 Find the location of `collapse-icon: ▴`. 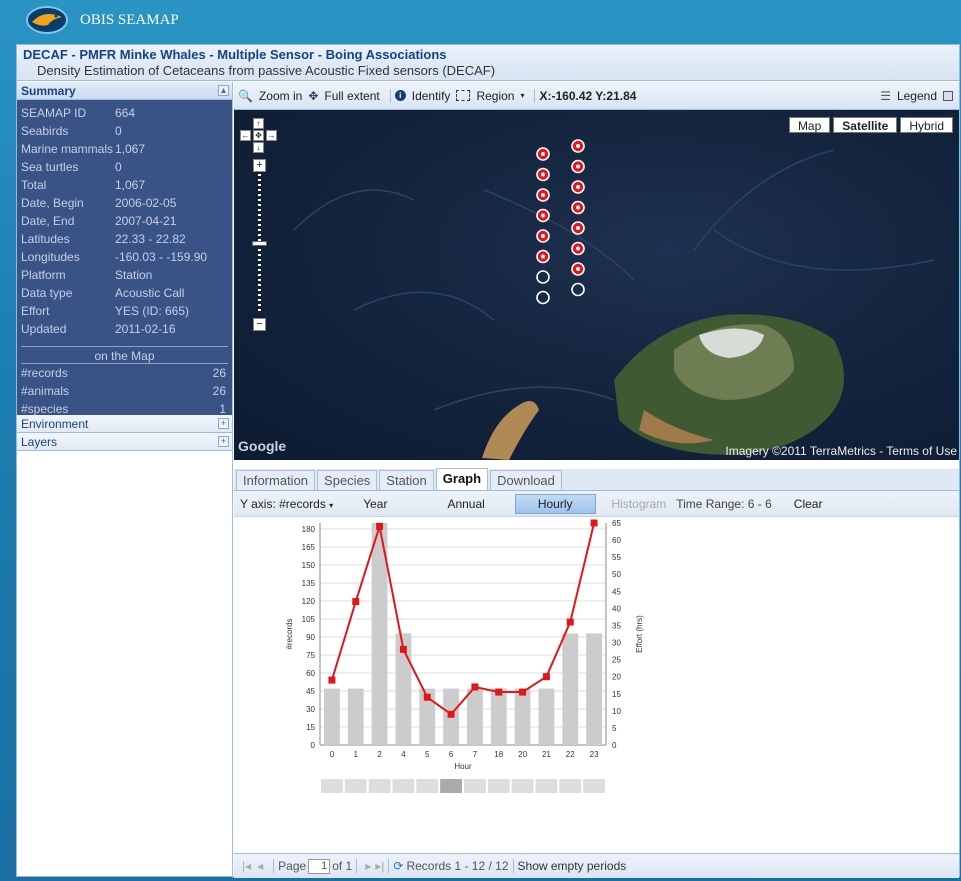

collapse-icon: ▴ is located at coordinates (223, 90).